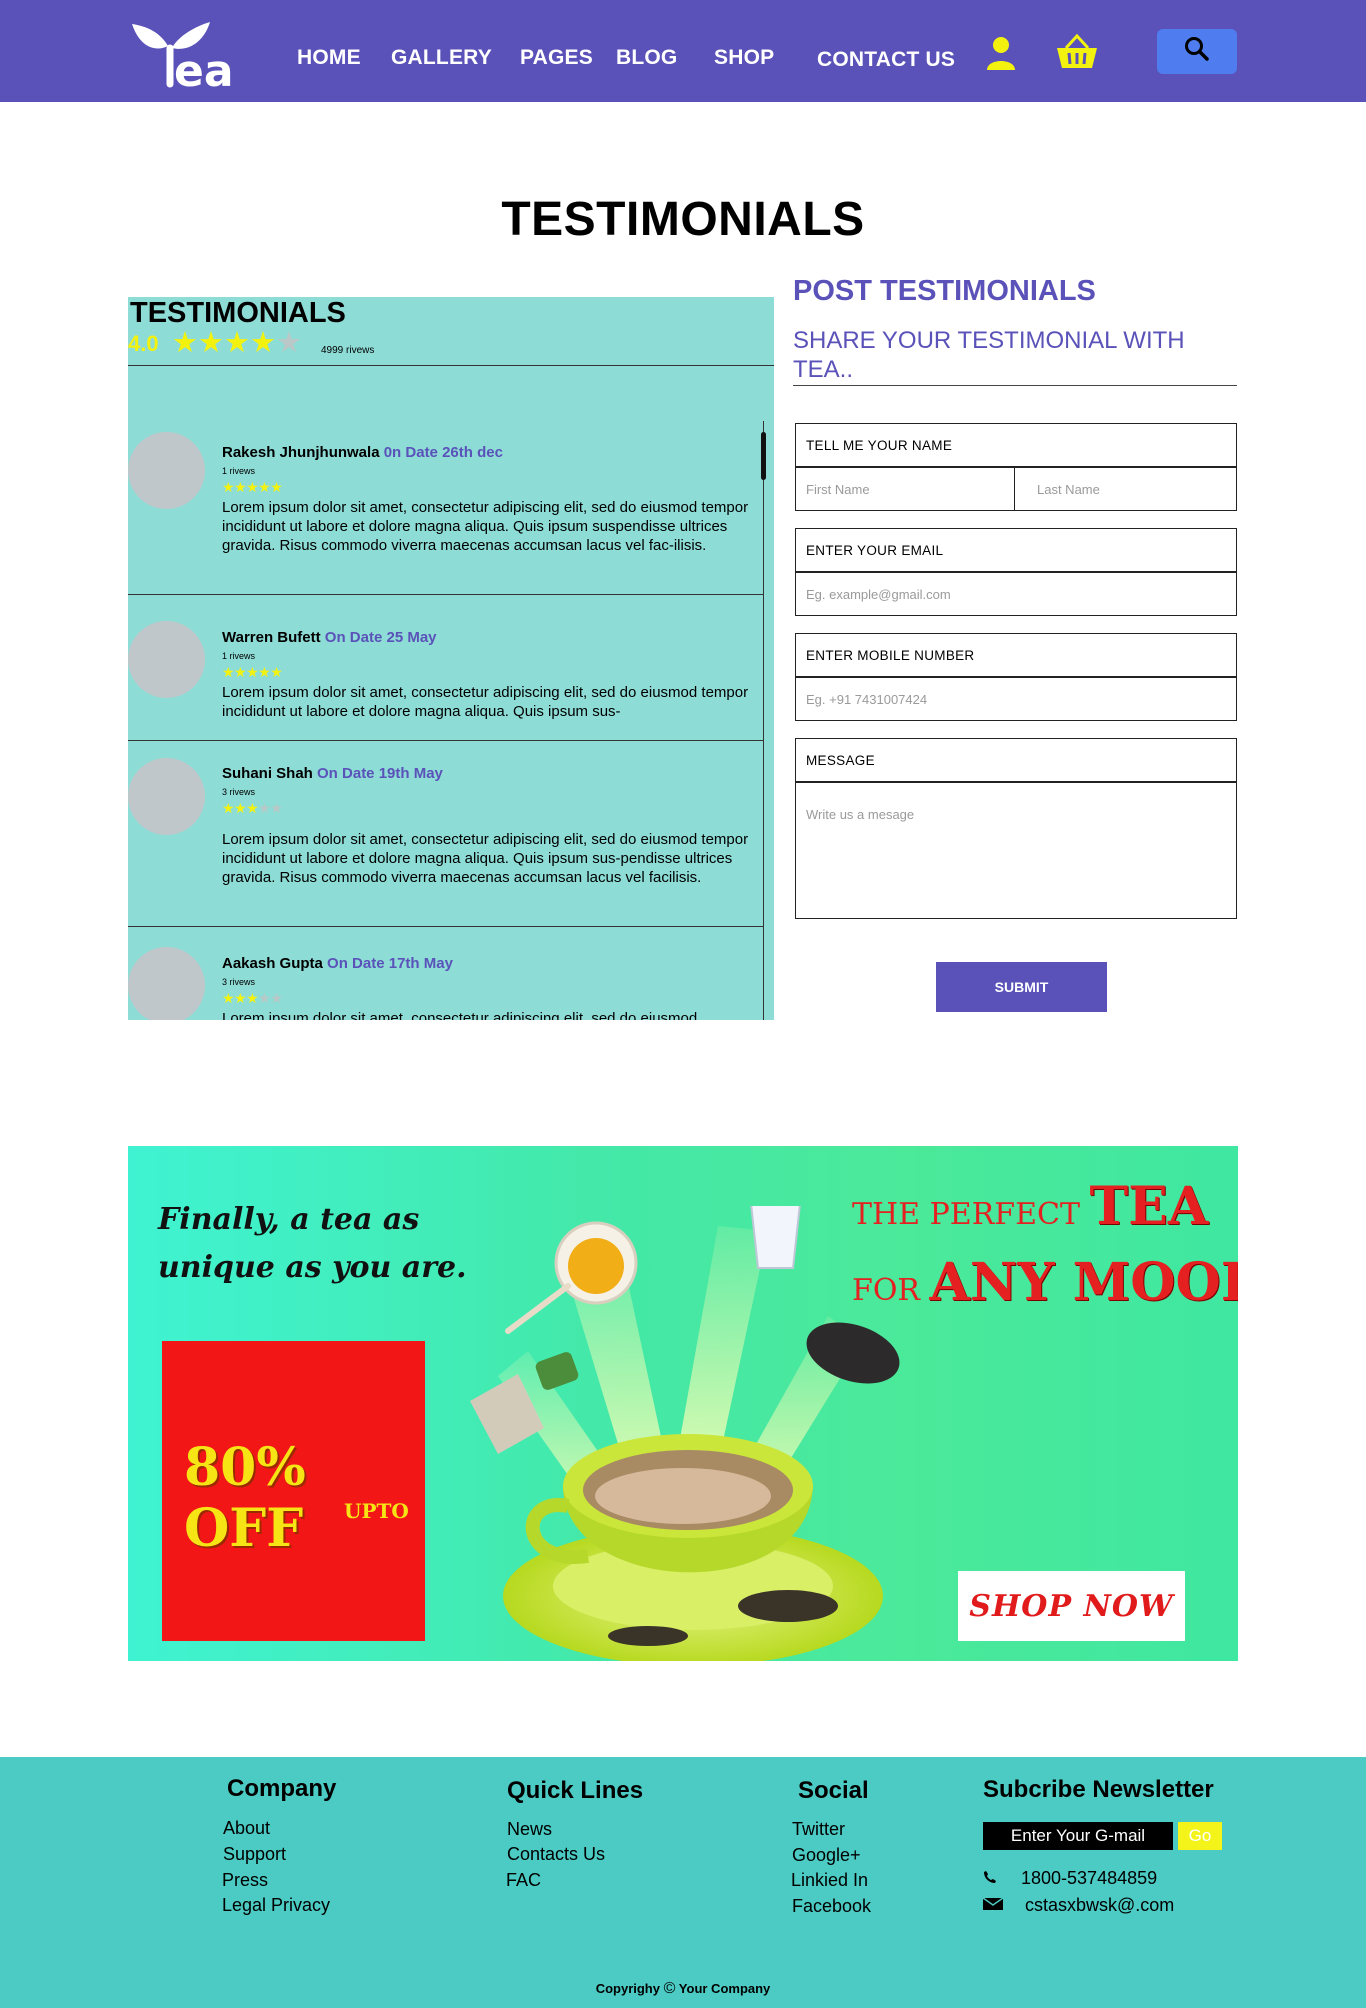  What do you see at coordinates (831, 1906) in the screenshot?
I see `footer-link-facebook: Facebook` at bounding box center [831, 1906].